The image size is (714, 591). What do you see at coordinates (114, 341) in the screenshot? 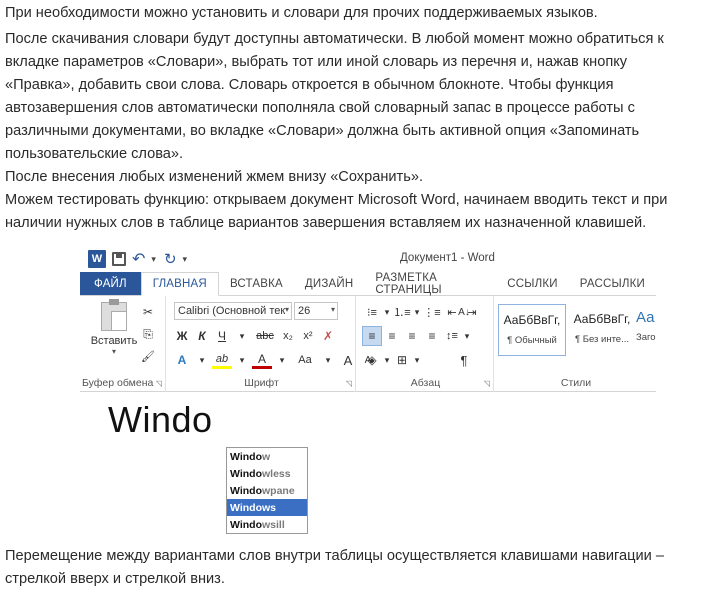
I see `paste-label: Вставить` at bounding box center [114, 341].